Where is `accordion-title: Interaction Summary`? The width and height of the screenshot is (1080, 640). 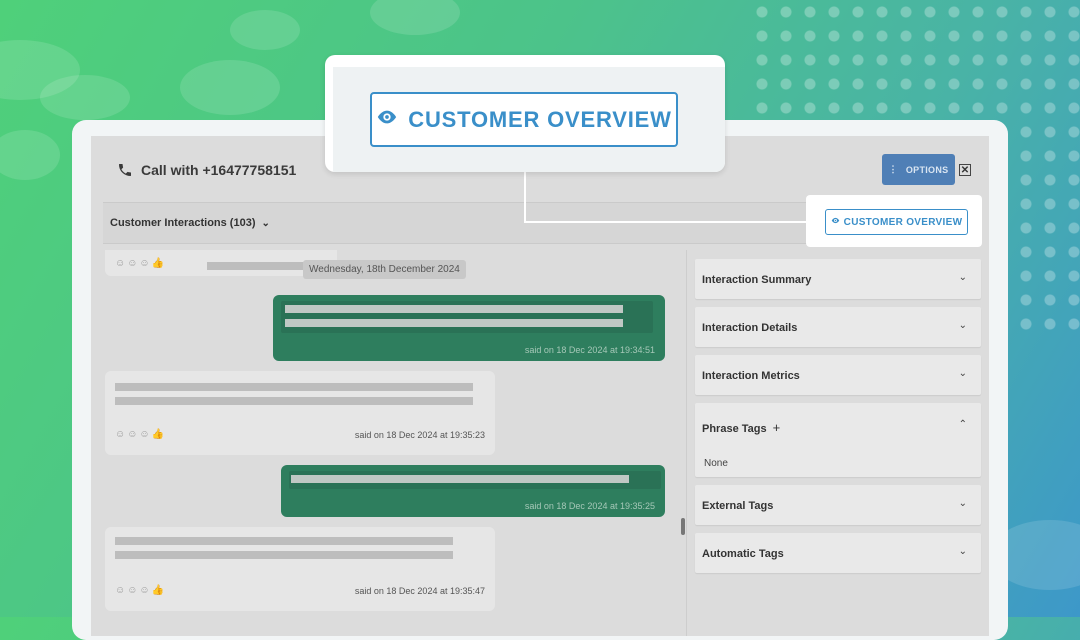 accordion-title: Interaction Summary is located at coordinates (757, 280).